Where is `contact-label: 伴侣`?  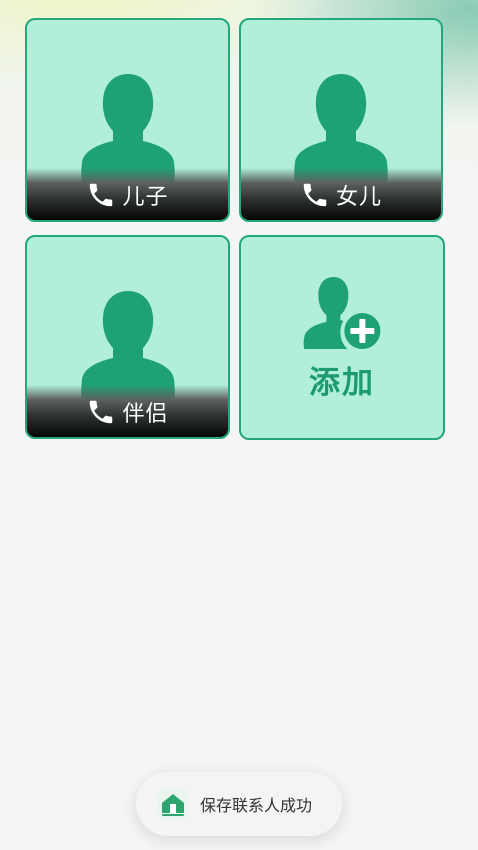 contact-label: 伴侣 is located at coordinates (145, 414).